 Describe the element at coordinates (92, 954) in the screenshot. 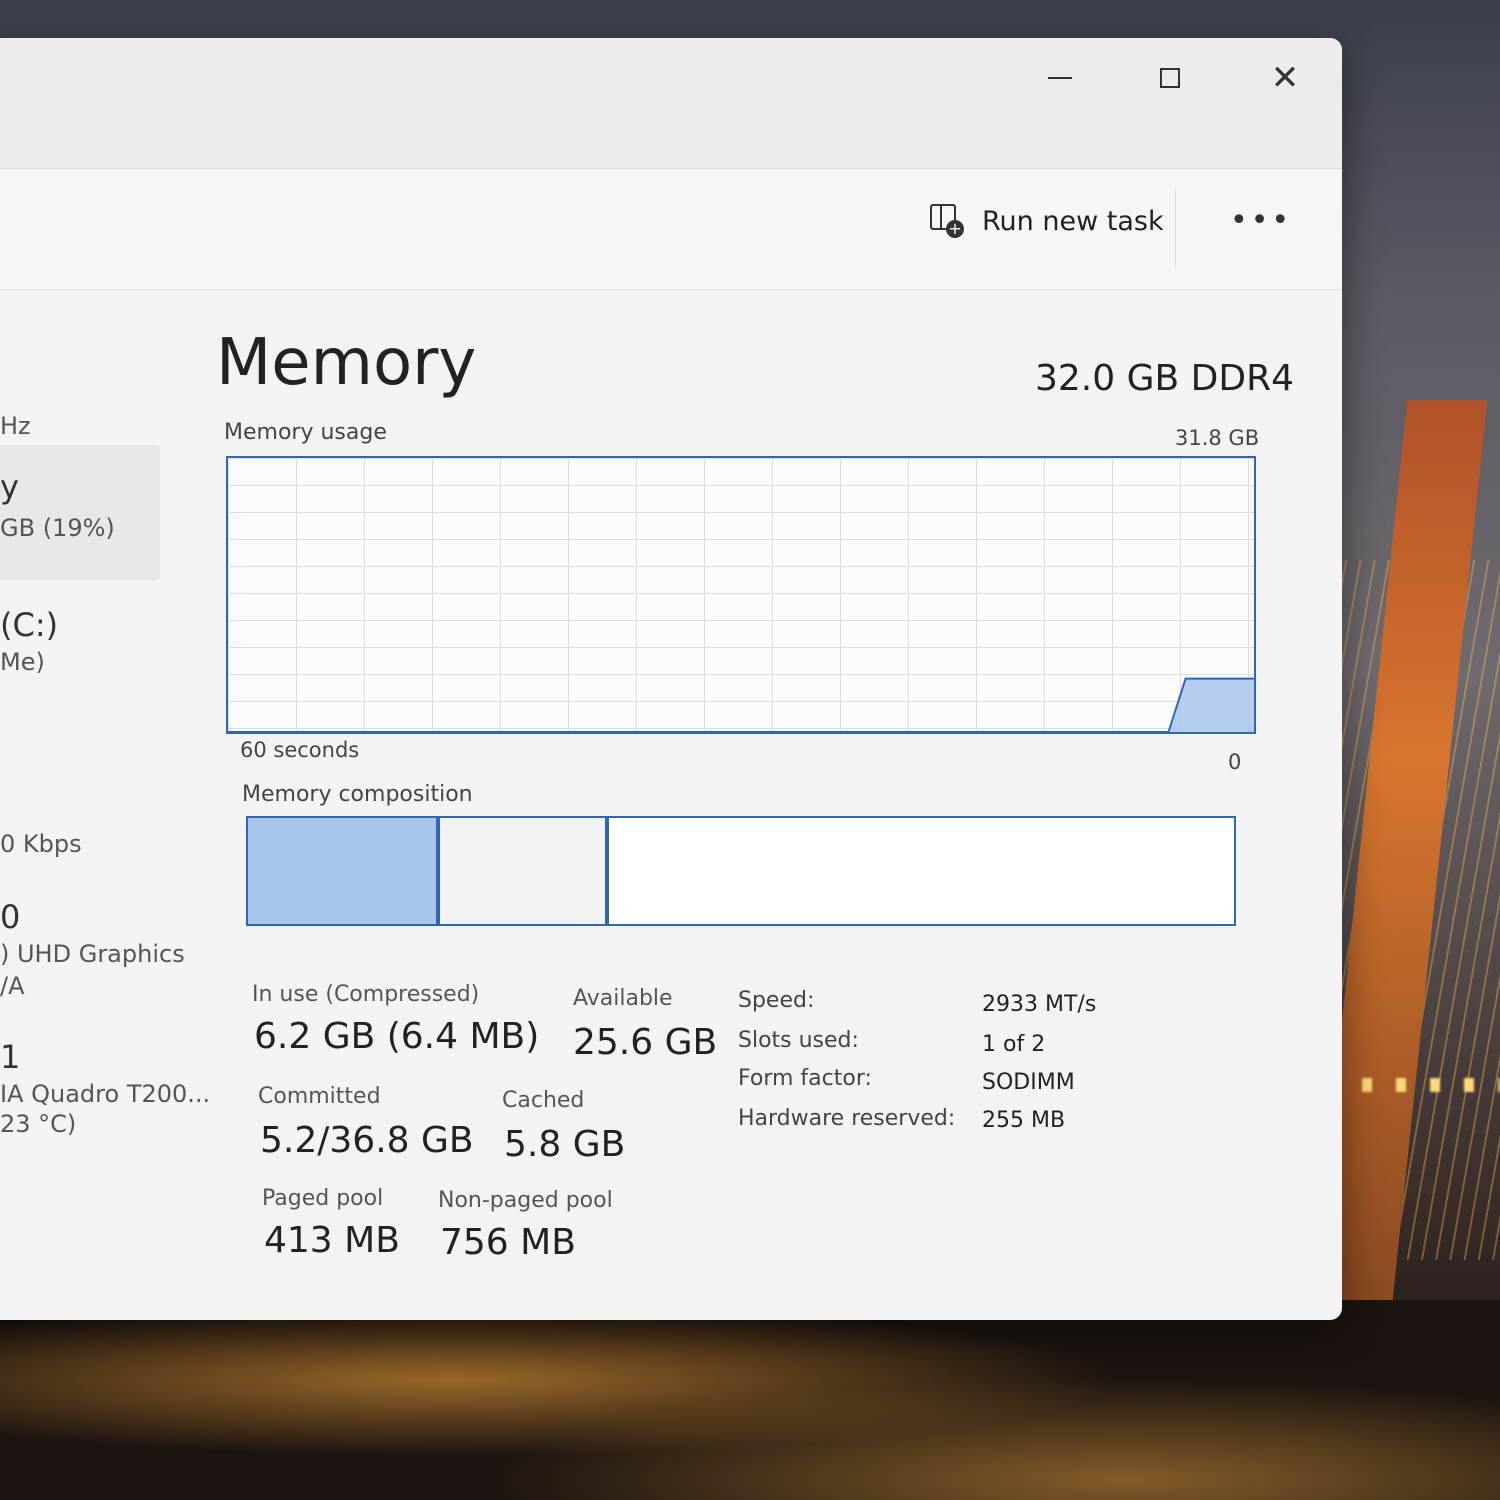

I see `sidebar-gpu0-name: ) UHD Graphics` at that location.